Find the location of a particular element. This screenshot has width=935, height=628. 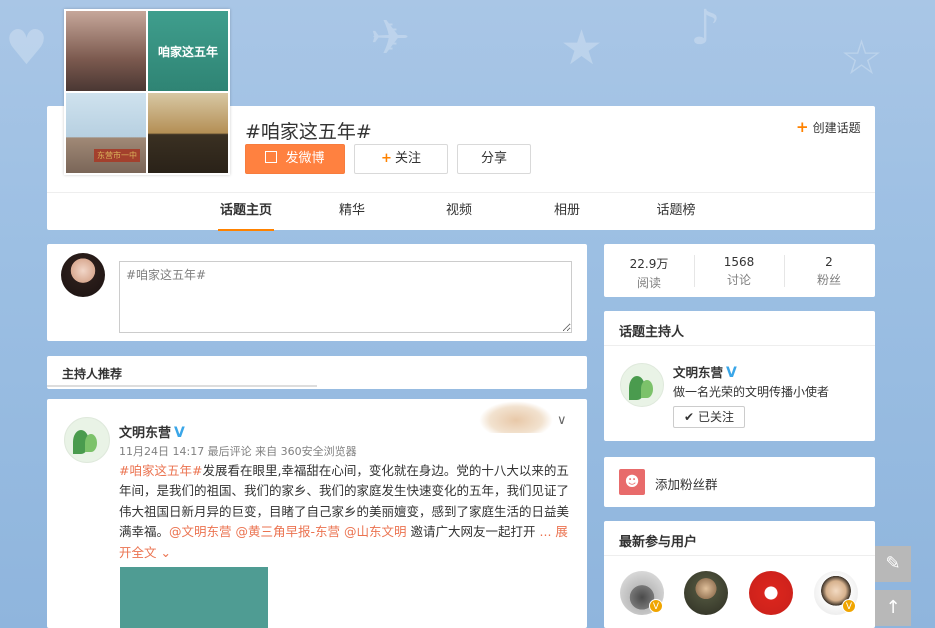

mention-link: @山东文明 is located at coordinates (375, 531).